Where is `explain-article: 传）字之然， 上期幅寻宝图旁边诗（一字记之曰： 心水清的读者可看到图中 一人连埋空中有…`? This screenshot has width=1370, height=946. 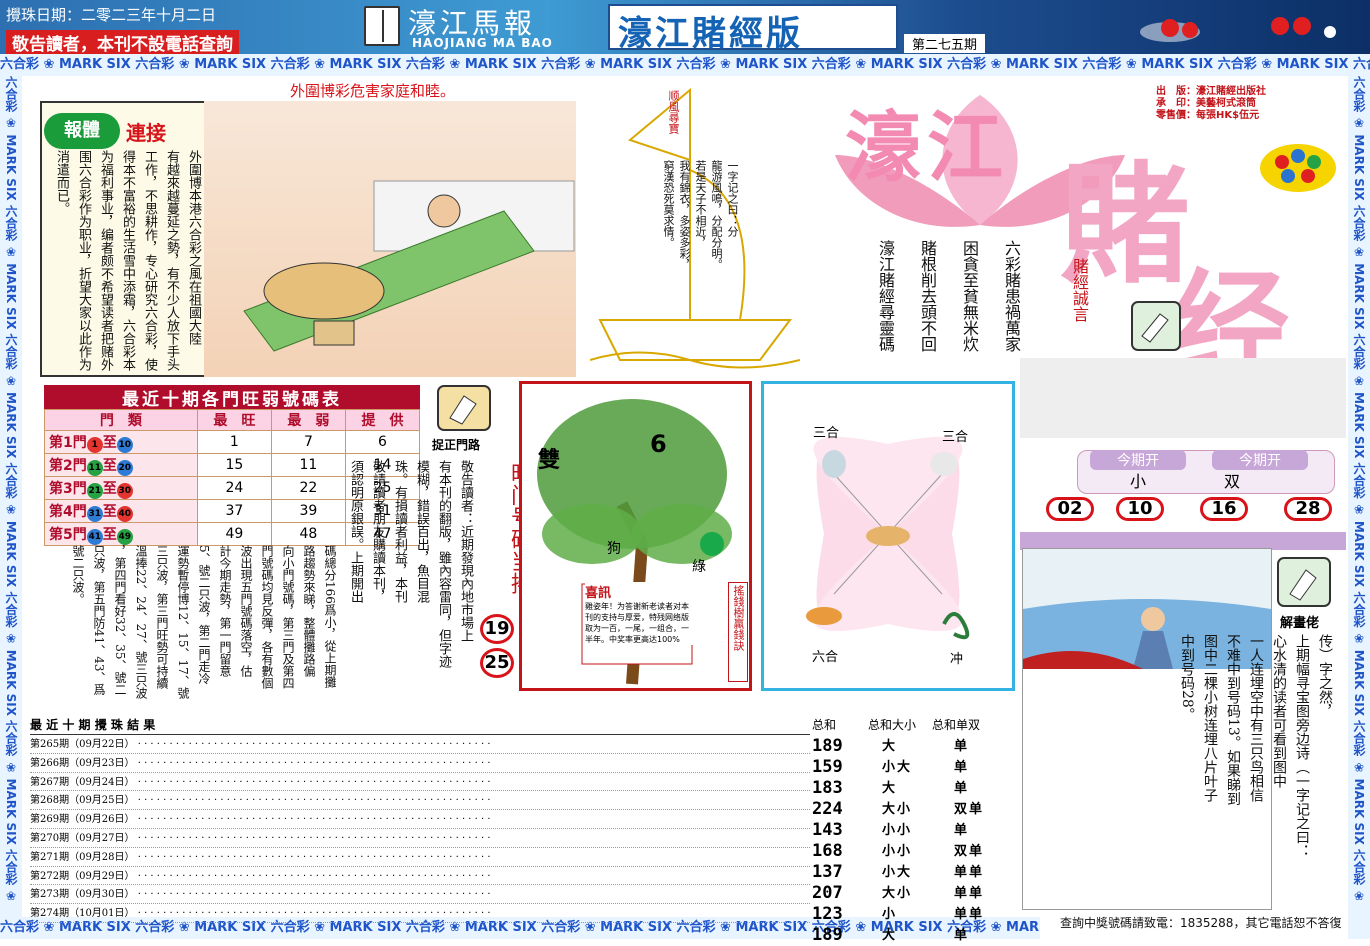
explain-article: 传）字之然， 上期幅寻宝图旁边诗（一字记之曰： 心水清的读者可看到图中 一人连埋空中有… is located at coordinates (1256, 746).